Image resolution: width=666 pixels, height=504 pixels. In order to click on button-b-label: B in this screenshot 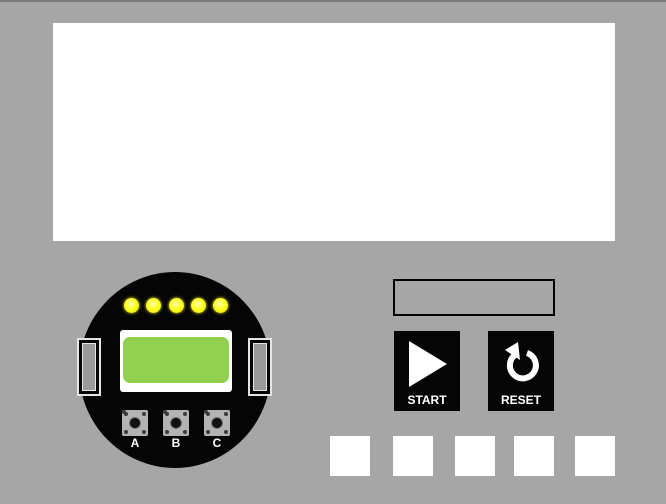, I will do `click(176, 443)`.